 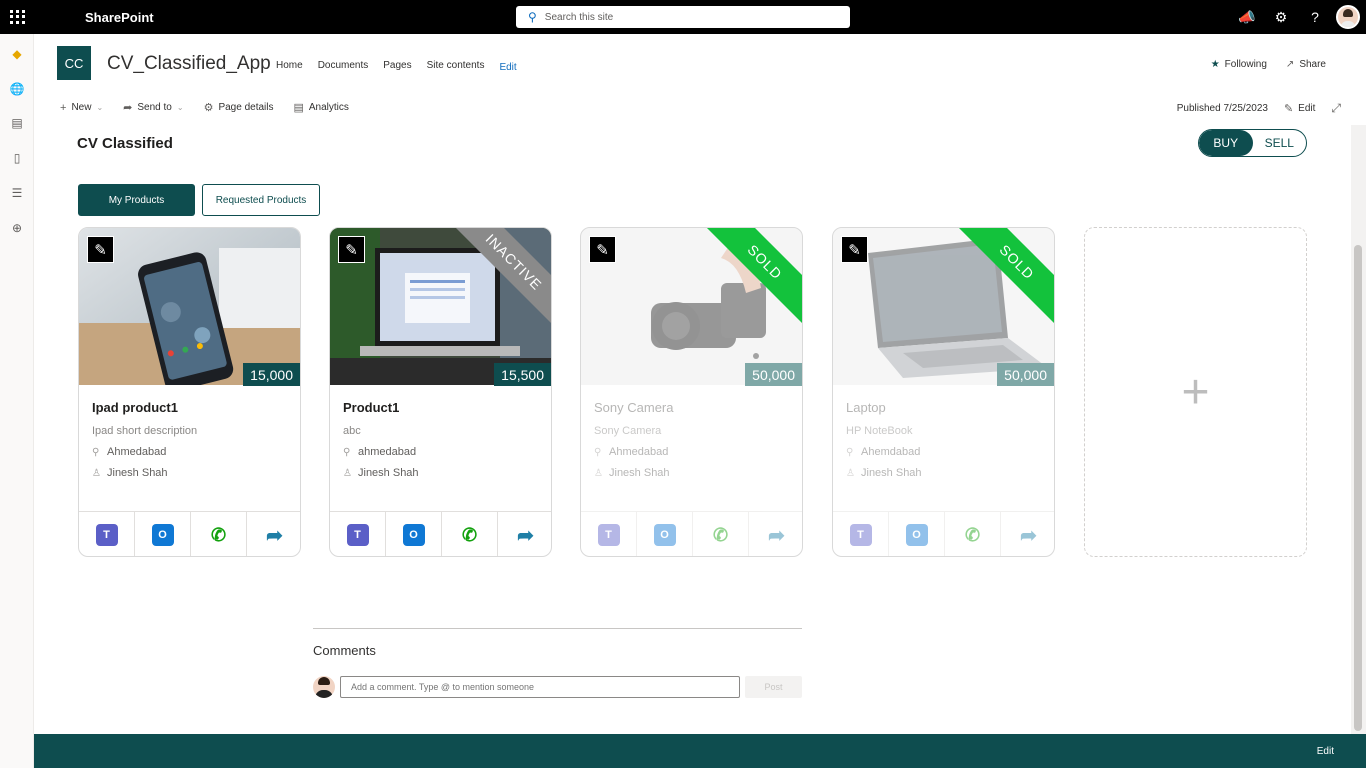 I want to click on page-scrollbar, so click(x=1358, y=430).